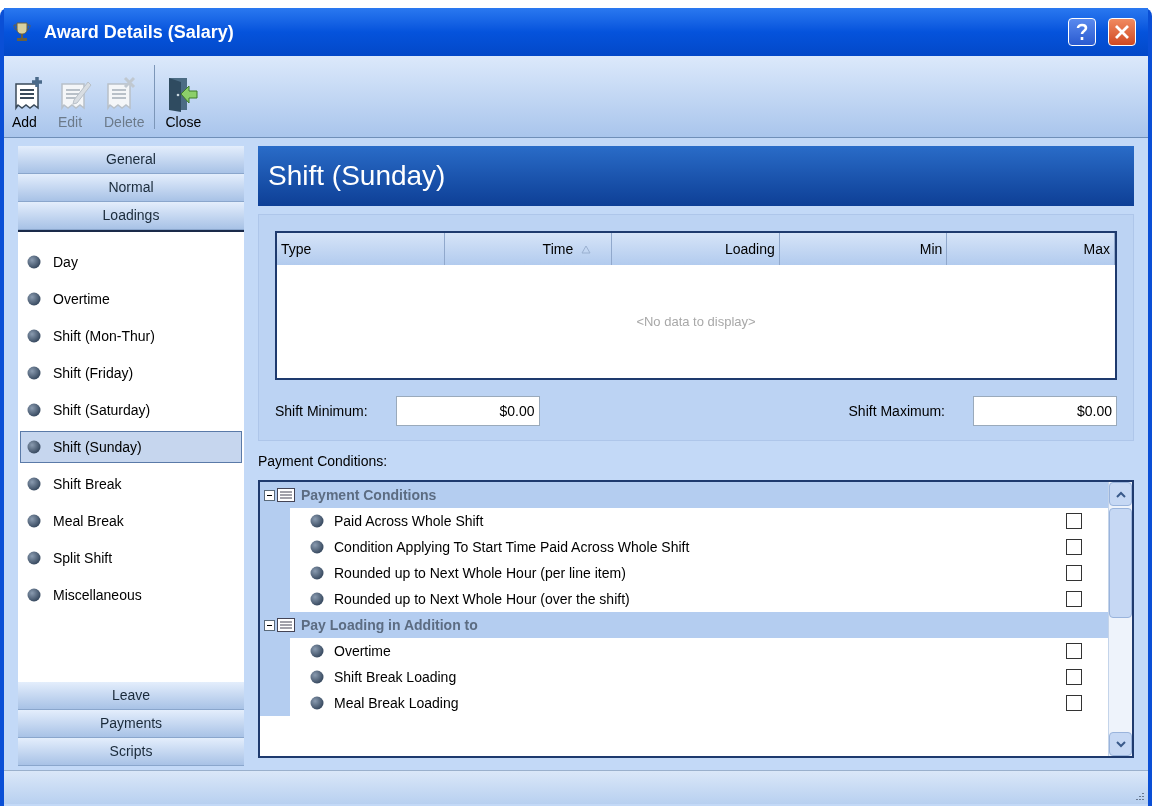 The image size is (1152, 806). What do you see at coordinates (699, 573) in the screenshot?
I see `tree-item-row: Rounded up to Next Whole Hour (per line item)` at bounding box center [699, 573].